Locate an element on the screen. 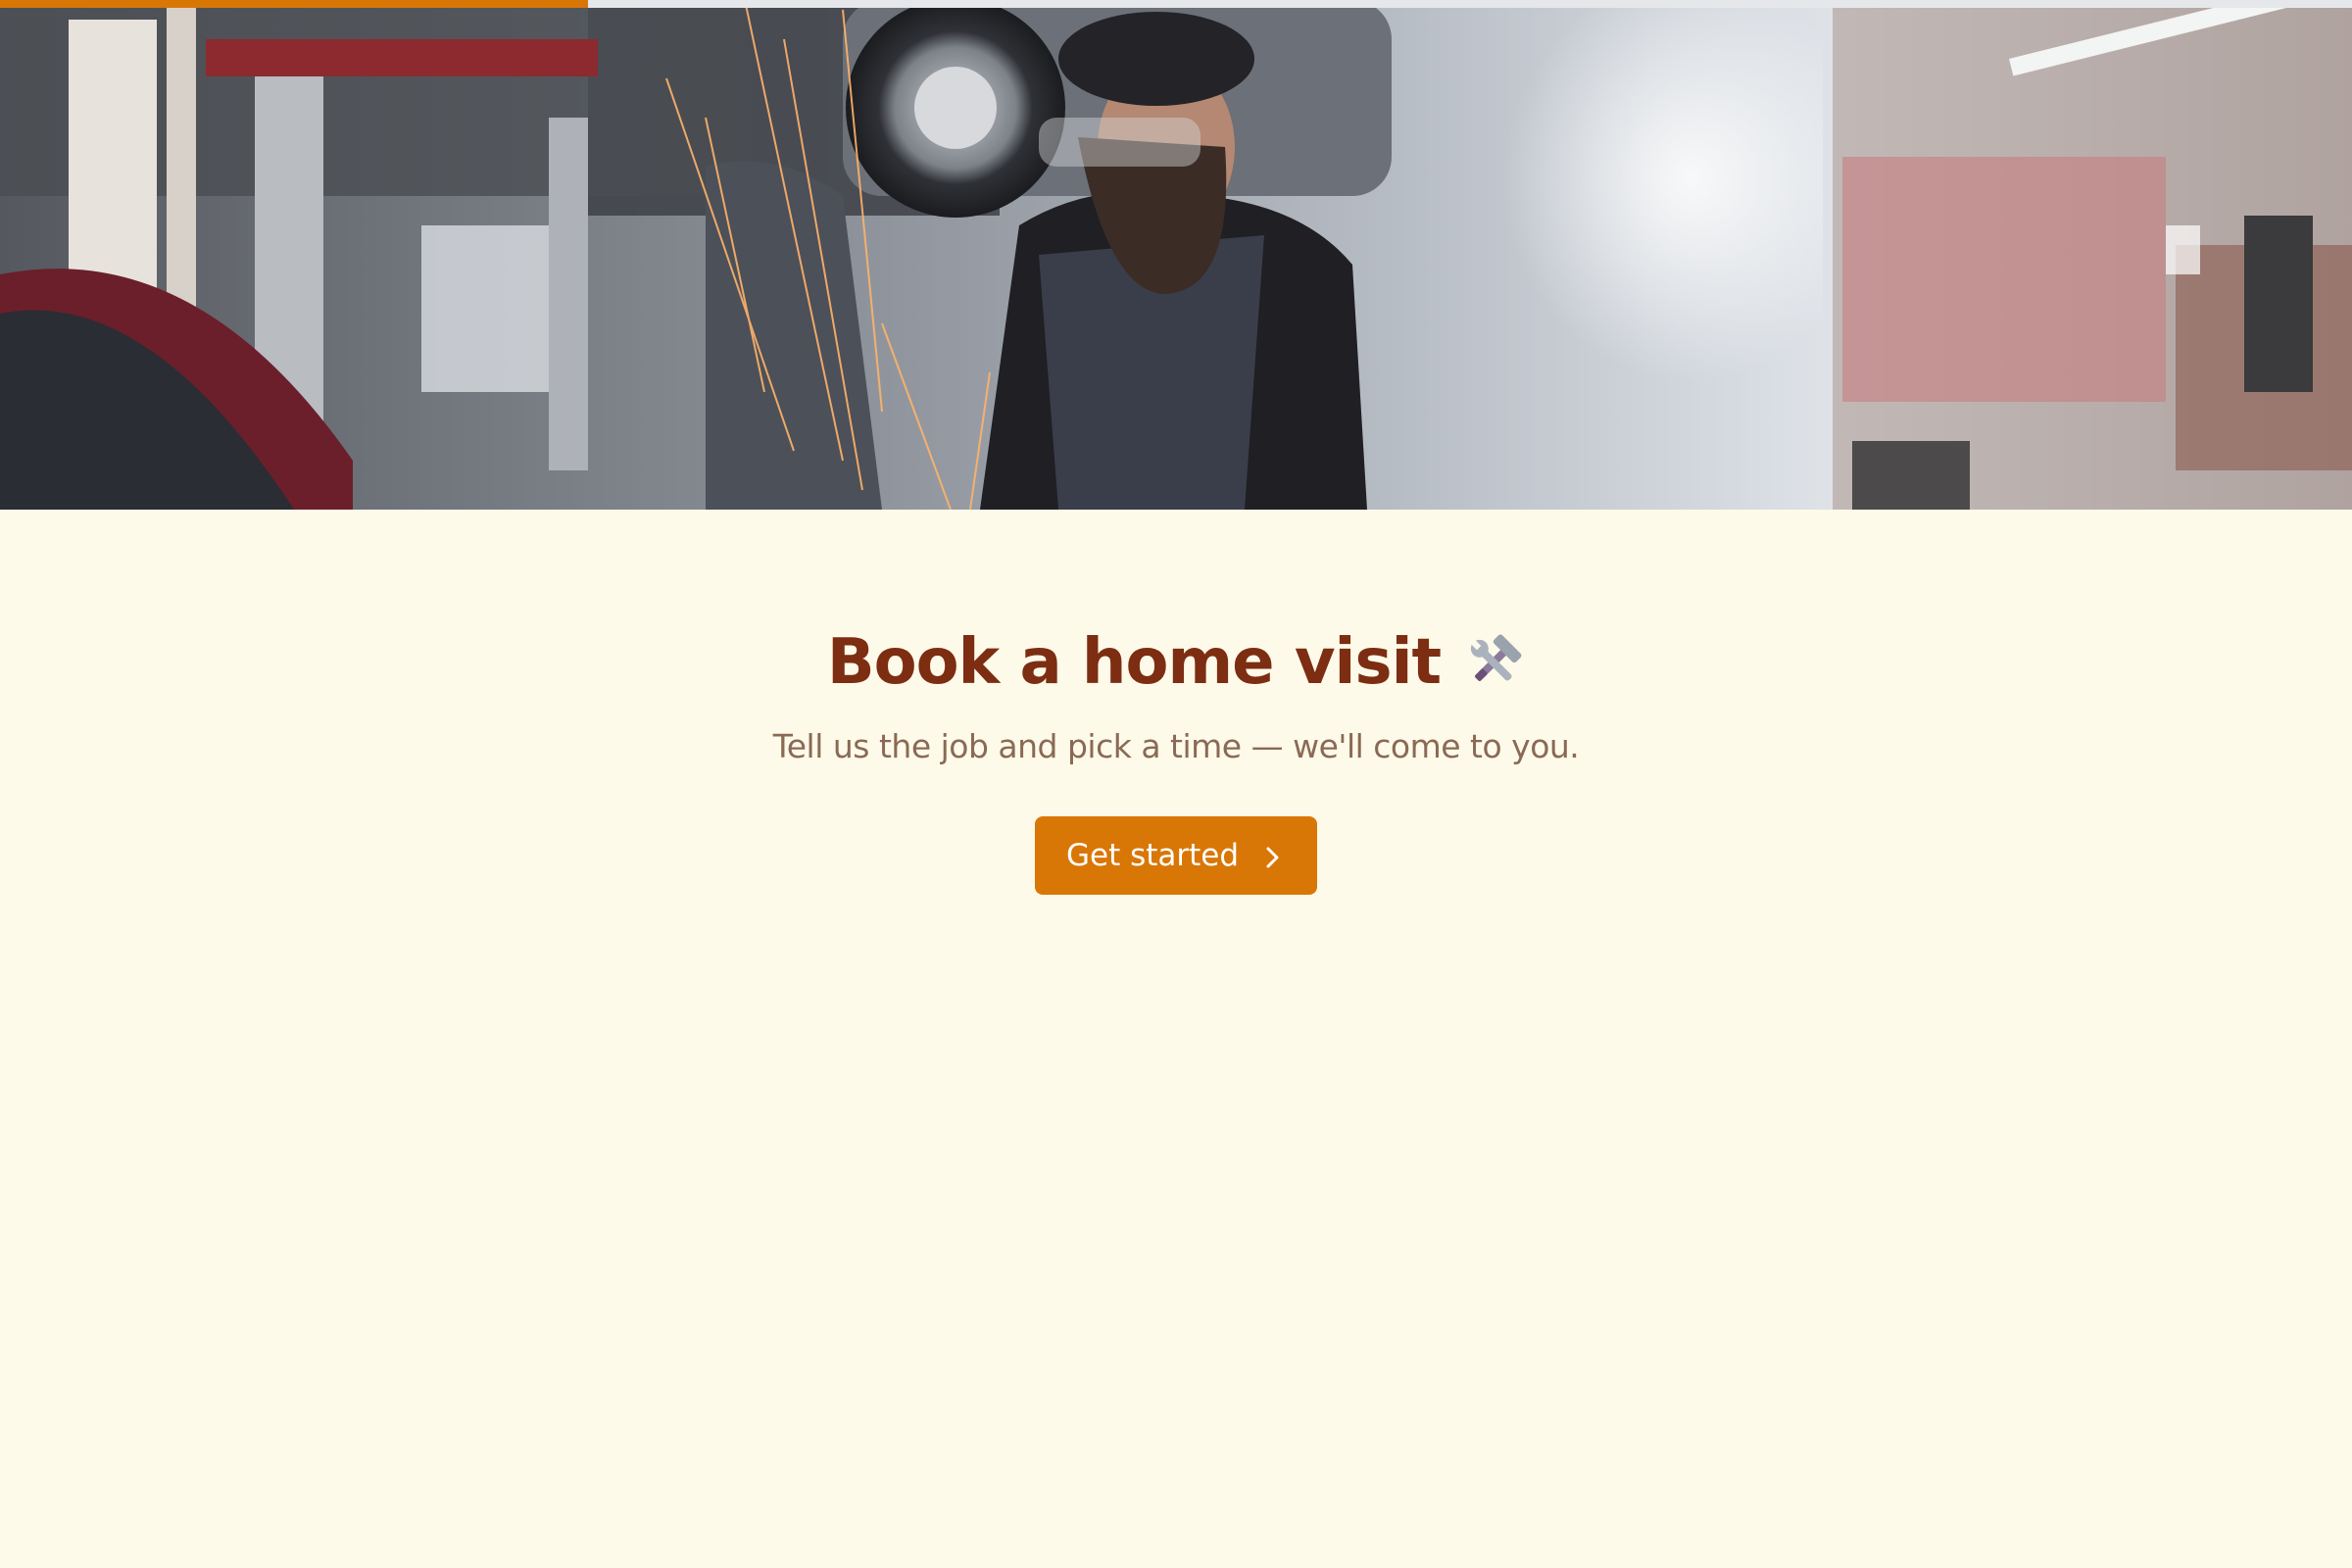 The width and height of the screenshot is (2352, 1568). cta-container: Get started is located at coordinates (1176, 855).